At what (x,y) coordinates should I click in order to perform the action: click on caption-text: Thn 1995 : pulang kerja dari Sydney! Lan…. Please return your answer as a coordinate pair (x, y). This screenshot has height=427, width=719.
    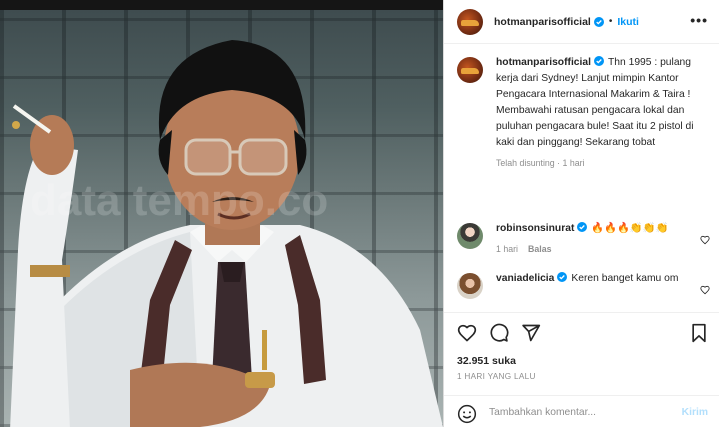
    Looking at the image, I should click on (595, 102).